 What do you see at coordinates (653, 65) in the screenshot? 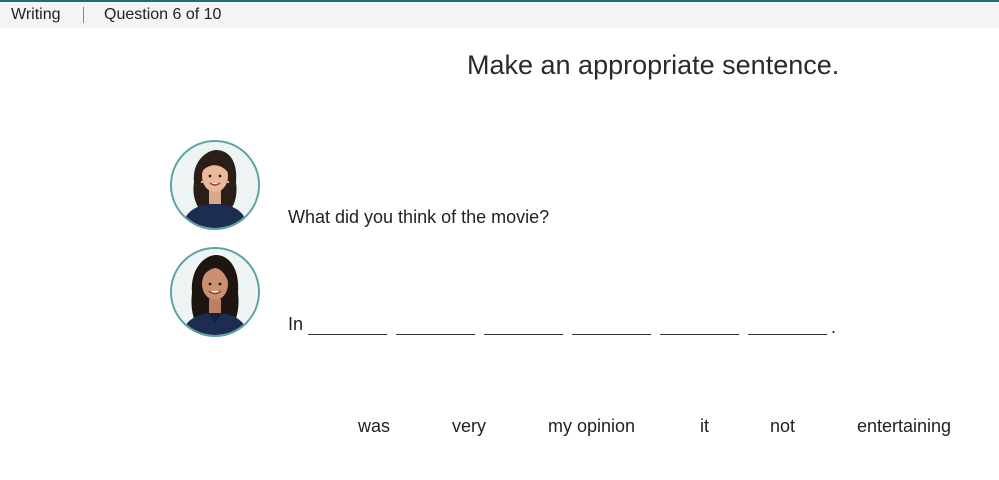
I see `instruction-title: Make an appropriate sentence.` at bounding box center [653, 65].